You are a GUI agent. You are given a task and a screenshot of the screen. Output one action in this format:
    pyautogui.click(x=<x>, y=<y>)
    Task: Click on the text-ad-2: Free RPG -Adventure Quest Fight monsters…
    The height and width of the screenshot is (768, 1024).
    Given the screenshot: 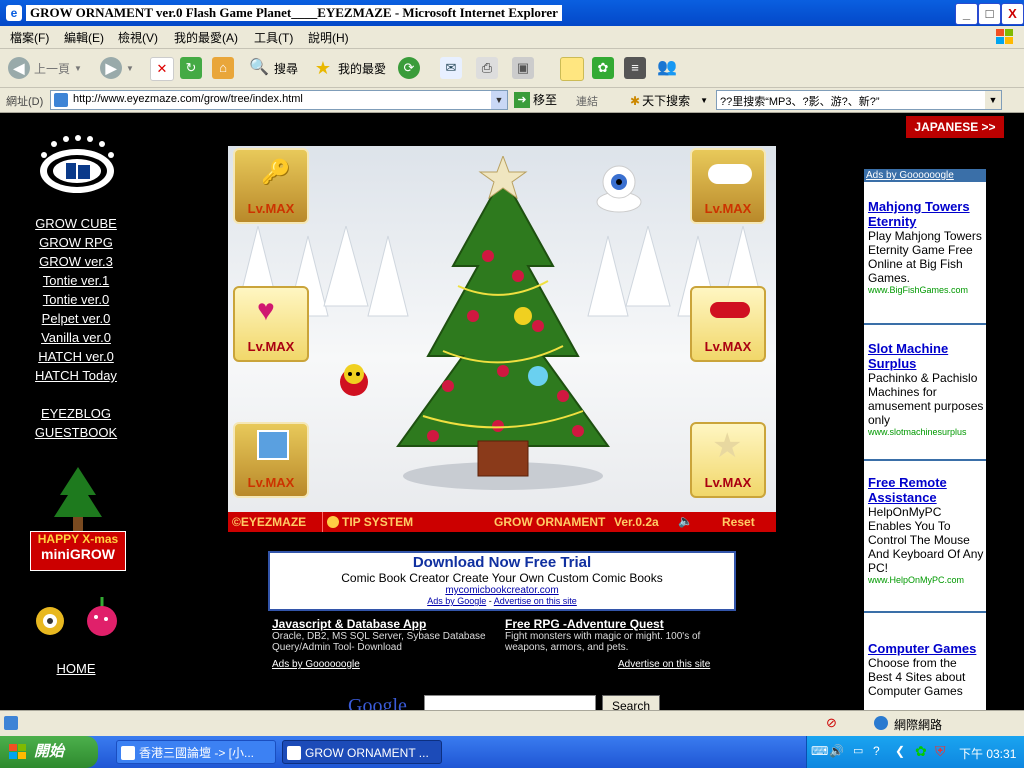 What is the action you would take?
    pyautogui.click(x=621, y=635)
    